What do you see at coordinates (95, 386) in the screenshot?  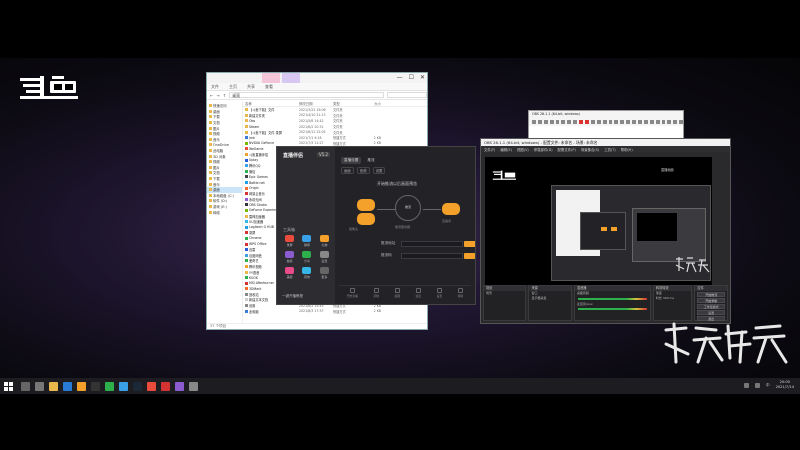 I see `taskbar-app-obs-icon` at bounding box center [95, 386].